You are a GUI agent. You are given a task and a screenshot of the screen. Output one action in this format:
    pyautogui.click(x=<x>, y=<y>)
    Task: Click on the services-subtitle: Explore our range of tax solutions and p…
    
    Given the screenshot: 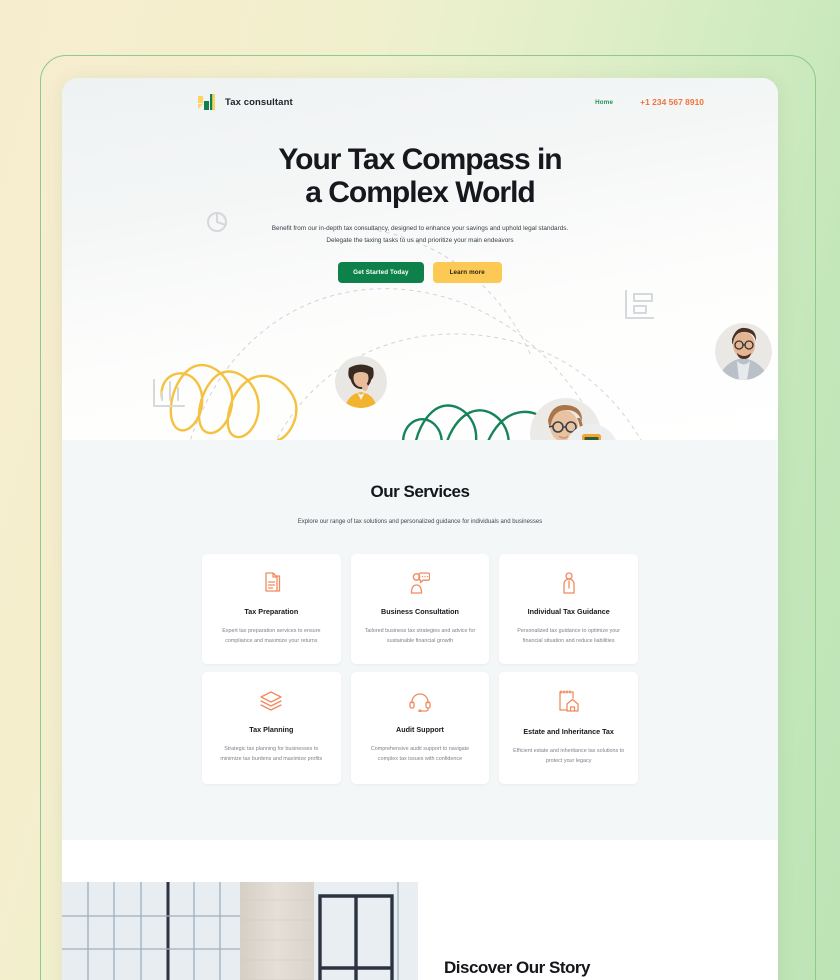 What is the action you would take?
    pyautogui.click(x=420, y=522)
    